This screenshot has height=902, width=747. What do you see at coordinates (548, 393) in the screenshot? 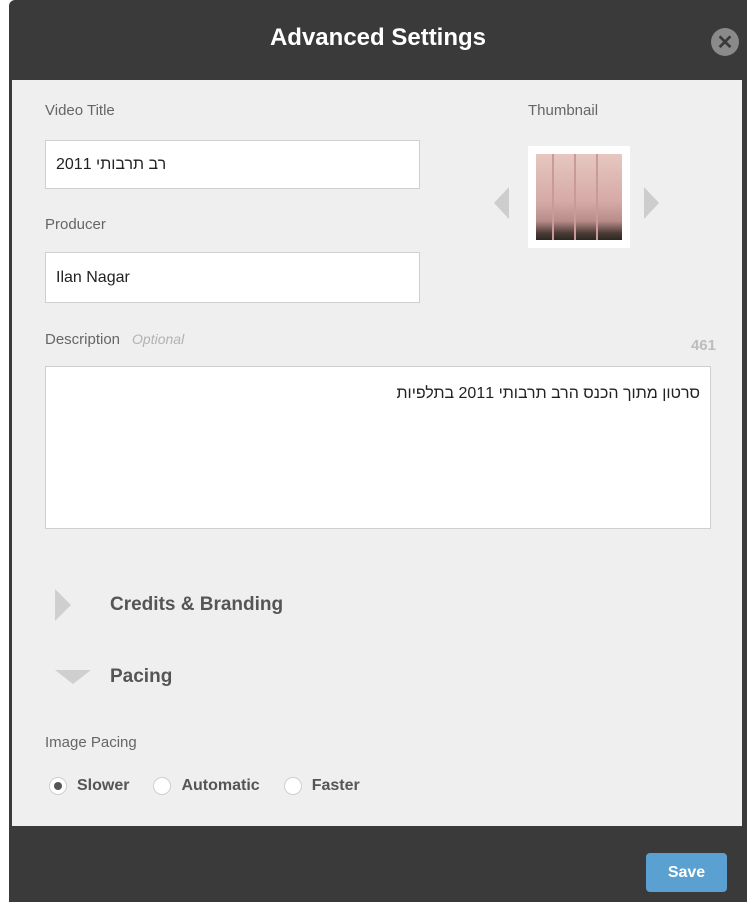
I see `description-value: סרטון מתוך הכנס הרב תרבותי 2011 בתלפיות` at bounding box center [548, 393].